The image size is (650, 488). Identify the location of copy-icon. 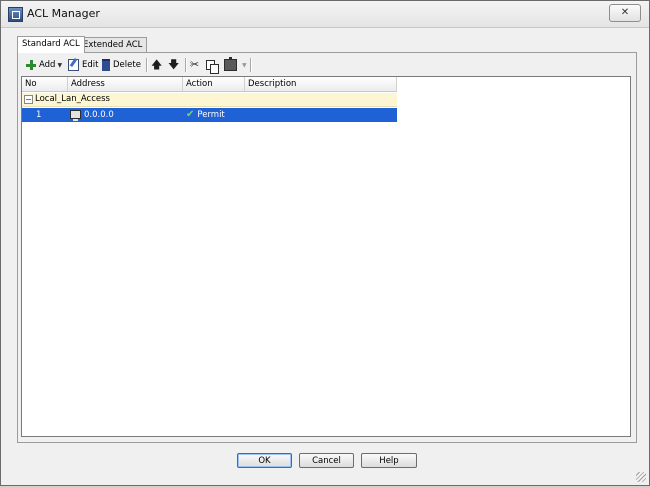
(212, 67).